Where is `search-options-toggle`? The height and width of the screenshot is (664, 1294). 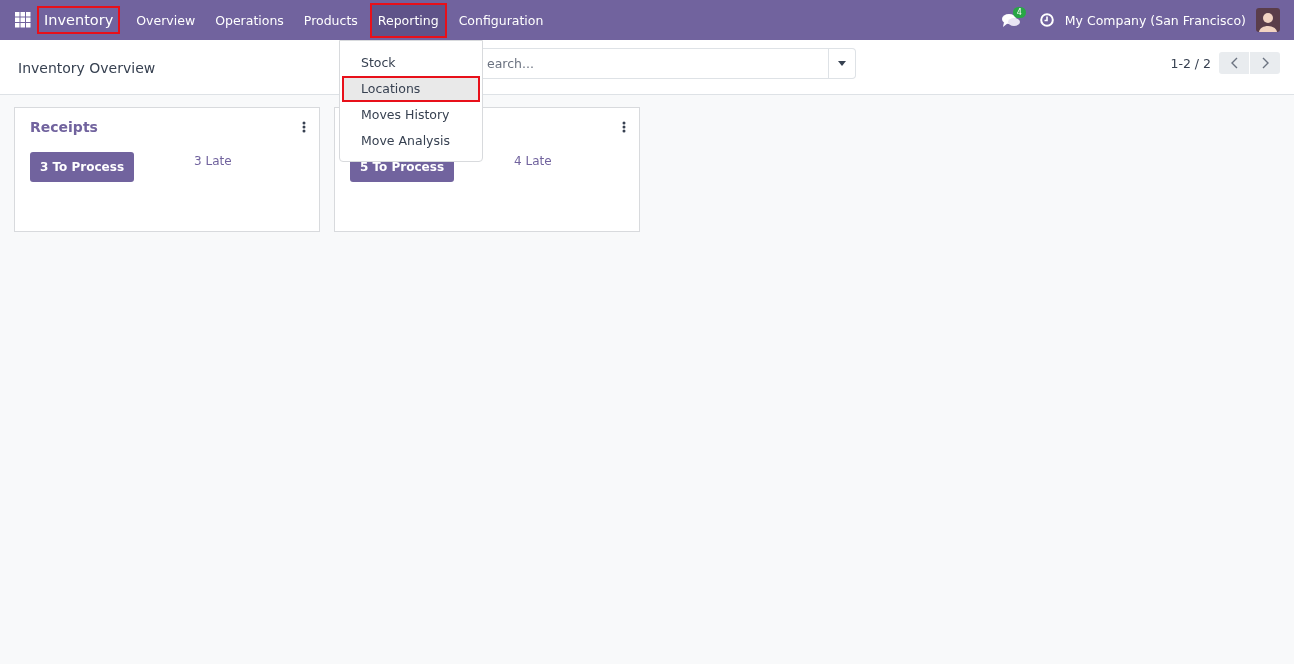 search-options-toggle is located at coordinates (842, 63).